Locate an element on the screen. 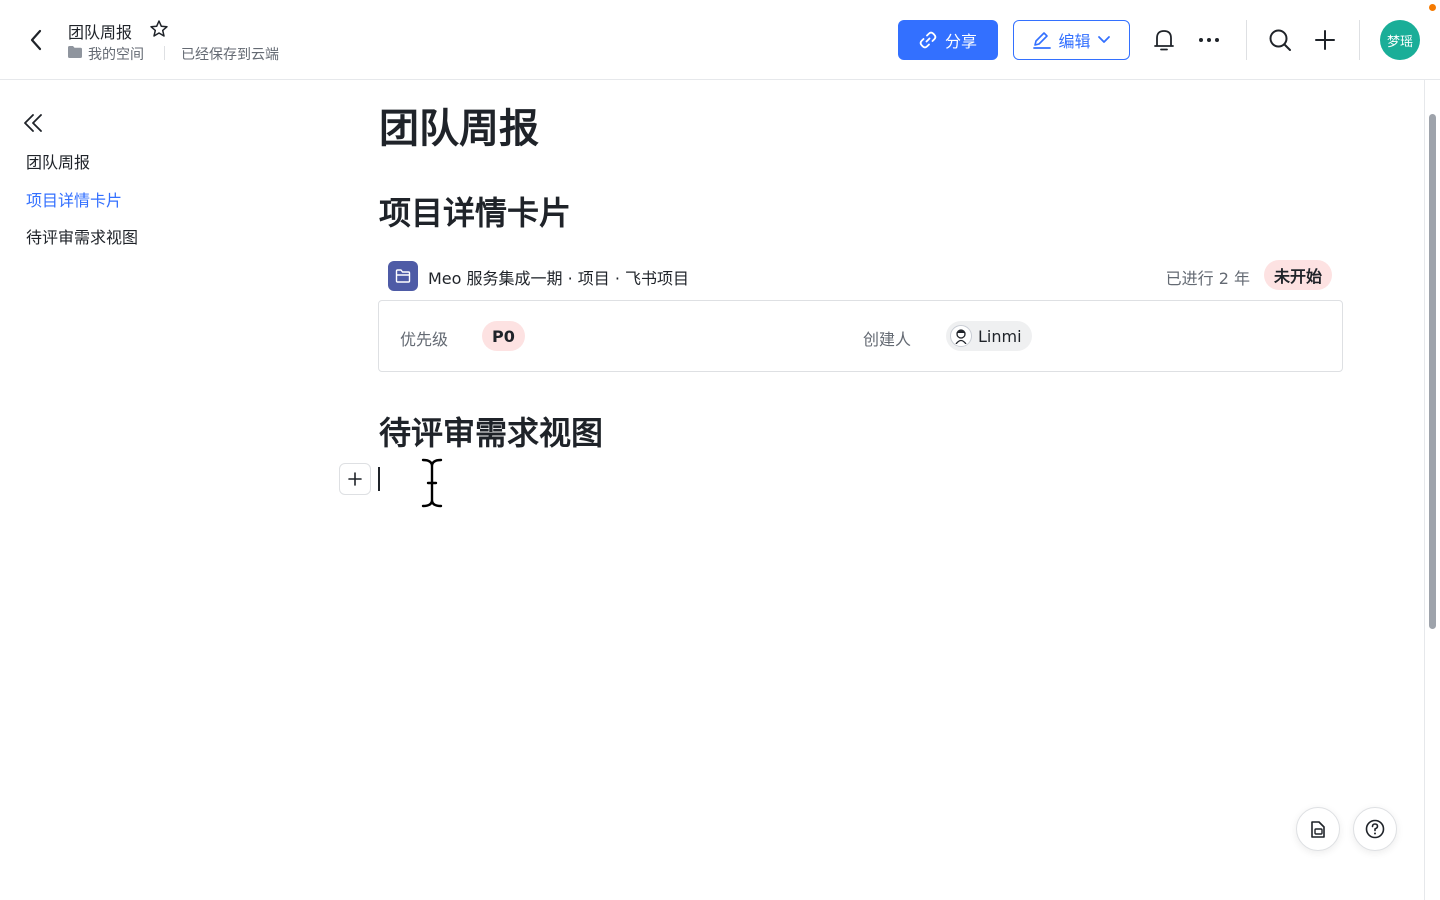 This screenshot has width=1440, height=900. more-icon is located at coordinates (1209, 40).